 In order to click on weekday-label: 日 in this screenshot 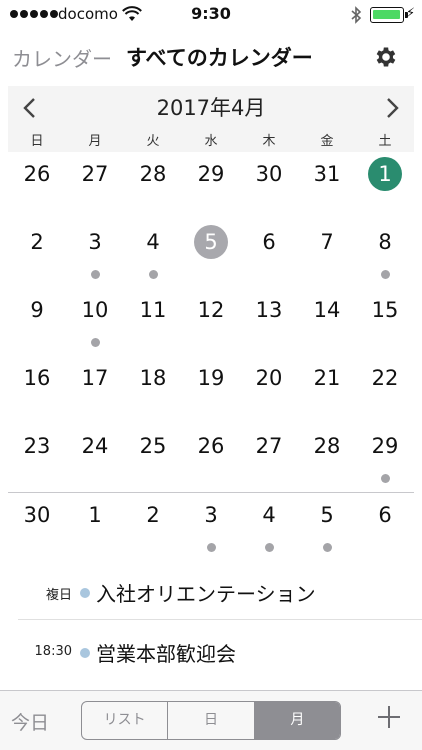, I will do `click(37, 141)`.